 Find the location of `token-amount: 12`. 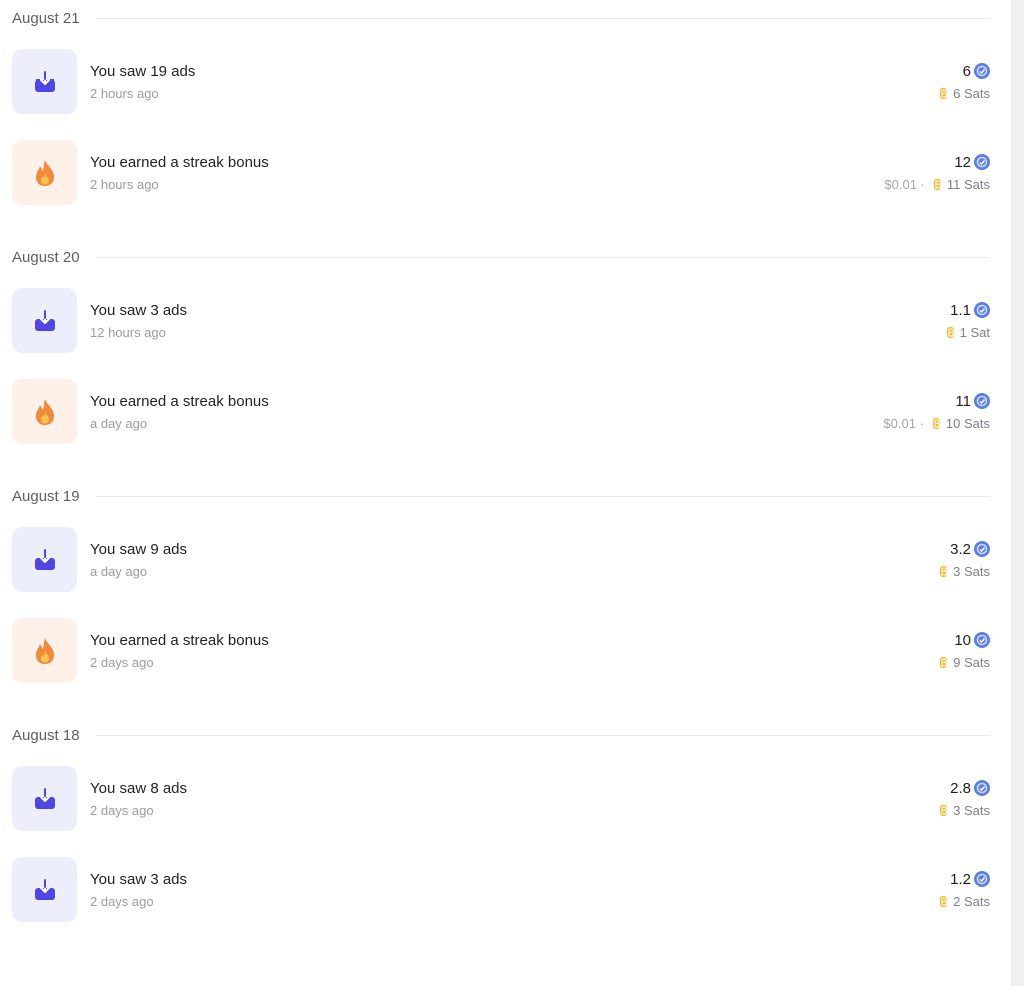

token-amount: 12 is located at coordinates (962, 162).